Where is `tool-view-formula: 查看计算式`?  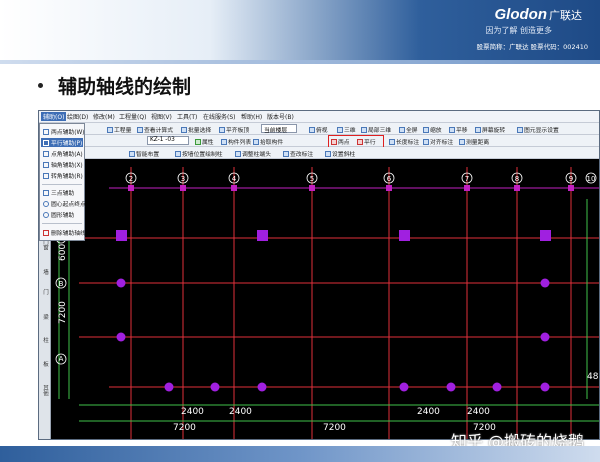 tool-view-formula: 查看计算式 is located at coordinates (155, 129).